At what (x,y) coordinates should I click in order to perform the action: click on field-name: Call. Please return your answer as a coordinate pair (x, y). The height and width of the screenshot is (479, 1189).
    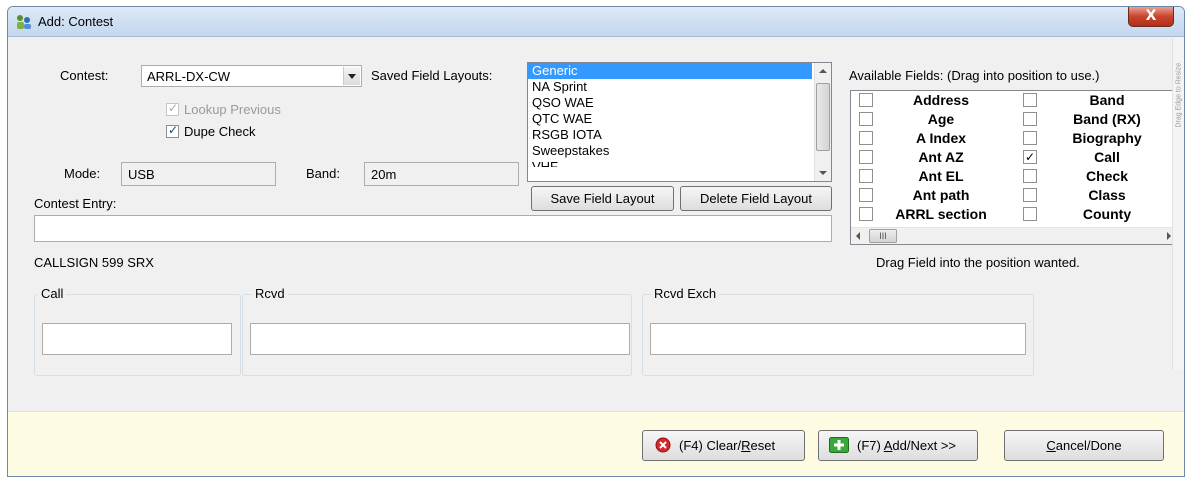
    Looking at the image, I should click on (1106, 157).